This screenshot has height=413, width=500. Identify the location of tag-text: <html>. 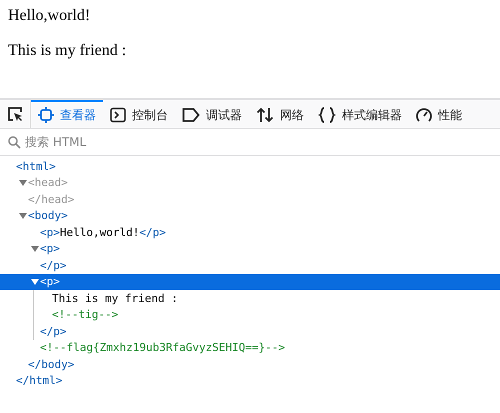
(36, 166).